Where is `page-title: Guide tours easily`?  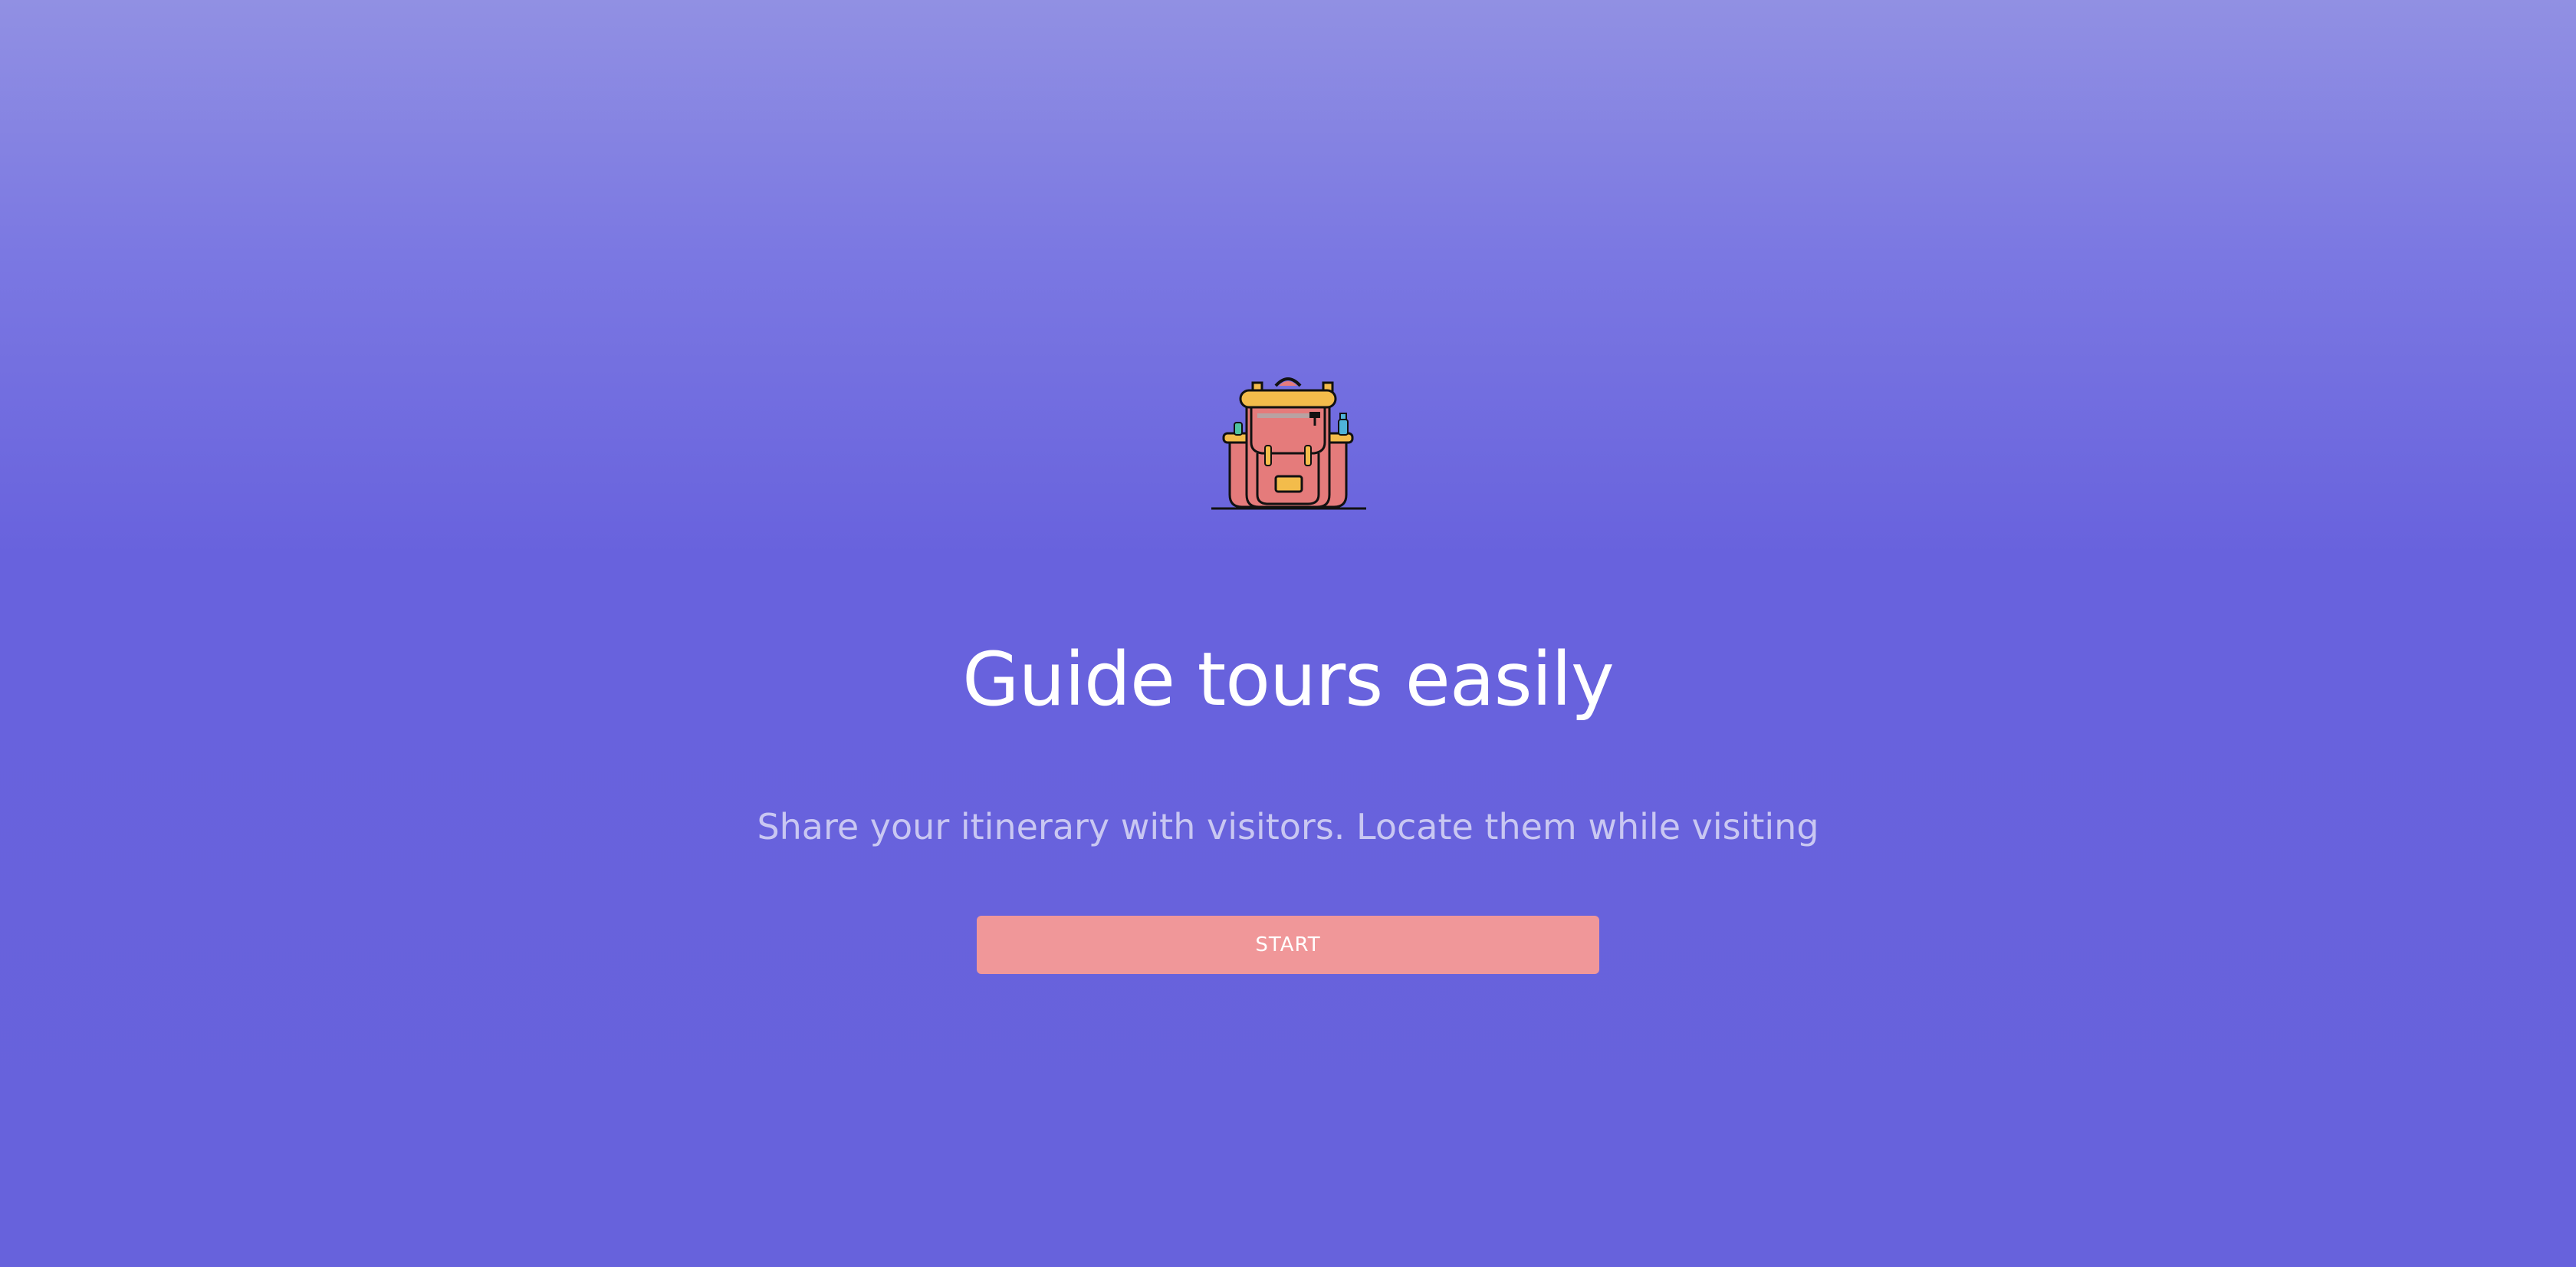 page-title: Guide tours easily is located at coordinates (1288, 680).